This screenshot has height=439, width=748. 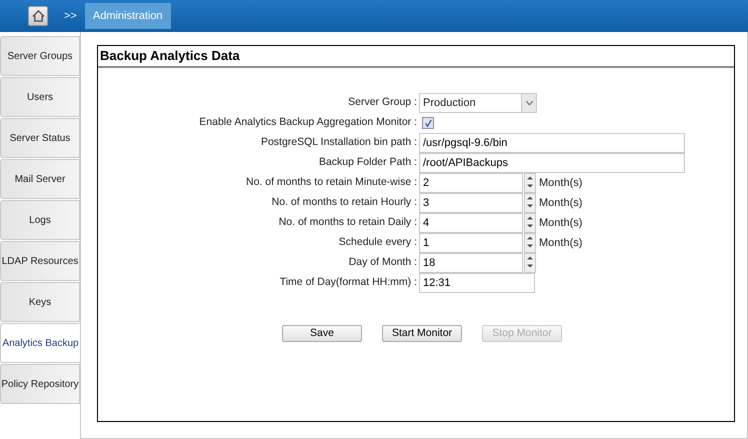 What do you see at coordinates (40, 261) in the screenshot?
I see `sidebar-tab: LDAP Resources` at bounding box center [40, 261].